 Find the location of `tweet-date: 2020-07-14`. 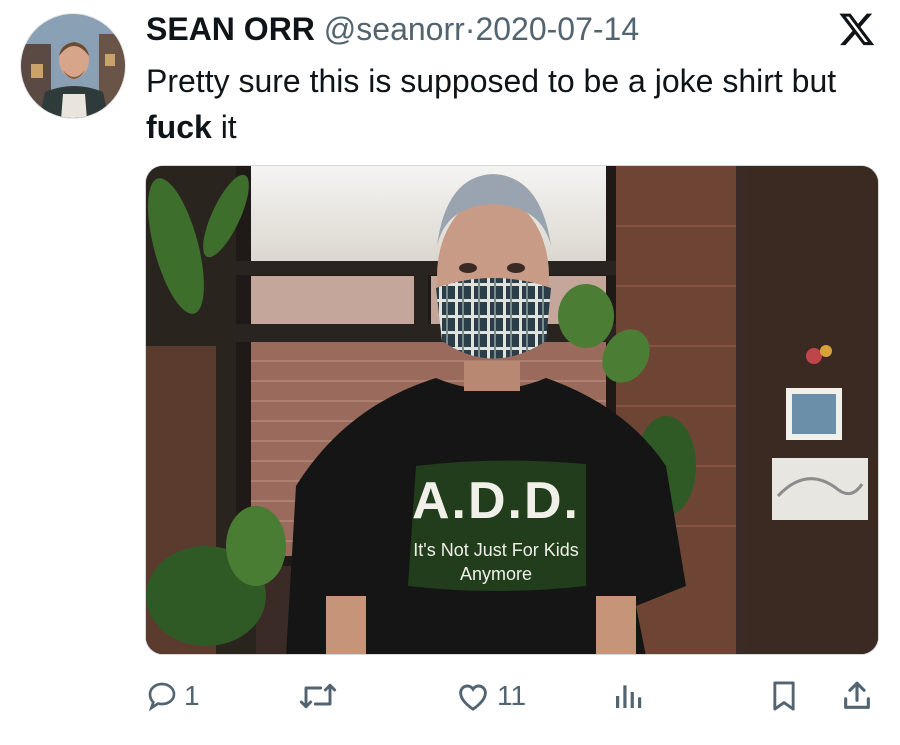

tweet-date: 2020-07-14 is located at coordinates (557, 29).